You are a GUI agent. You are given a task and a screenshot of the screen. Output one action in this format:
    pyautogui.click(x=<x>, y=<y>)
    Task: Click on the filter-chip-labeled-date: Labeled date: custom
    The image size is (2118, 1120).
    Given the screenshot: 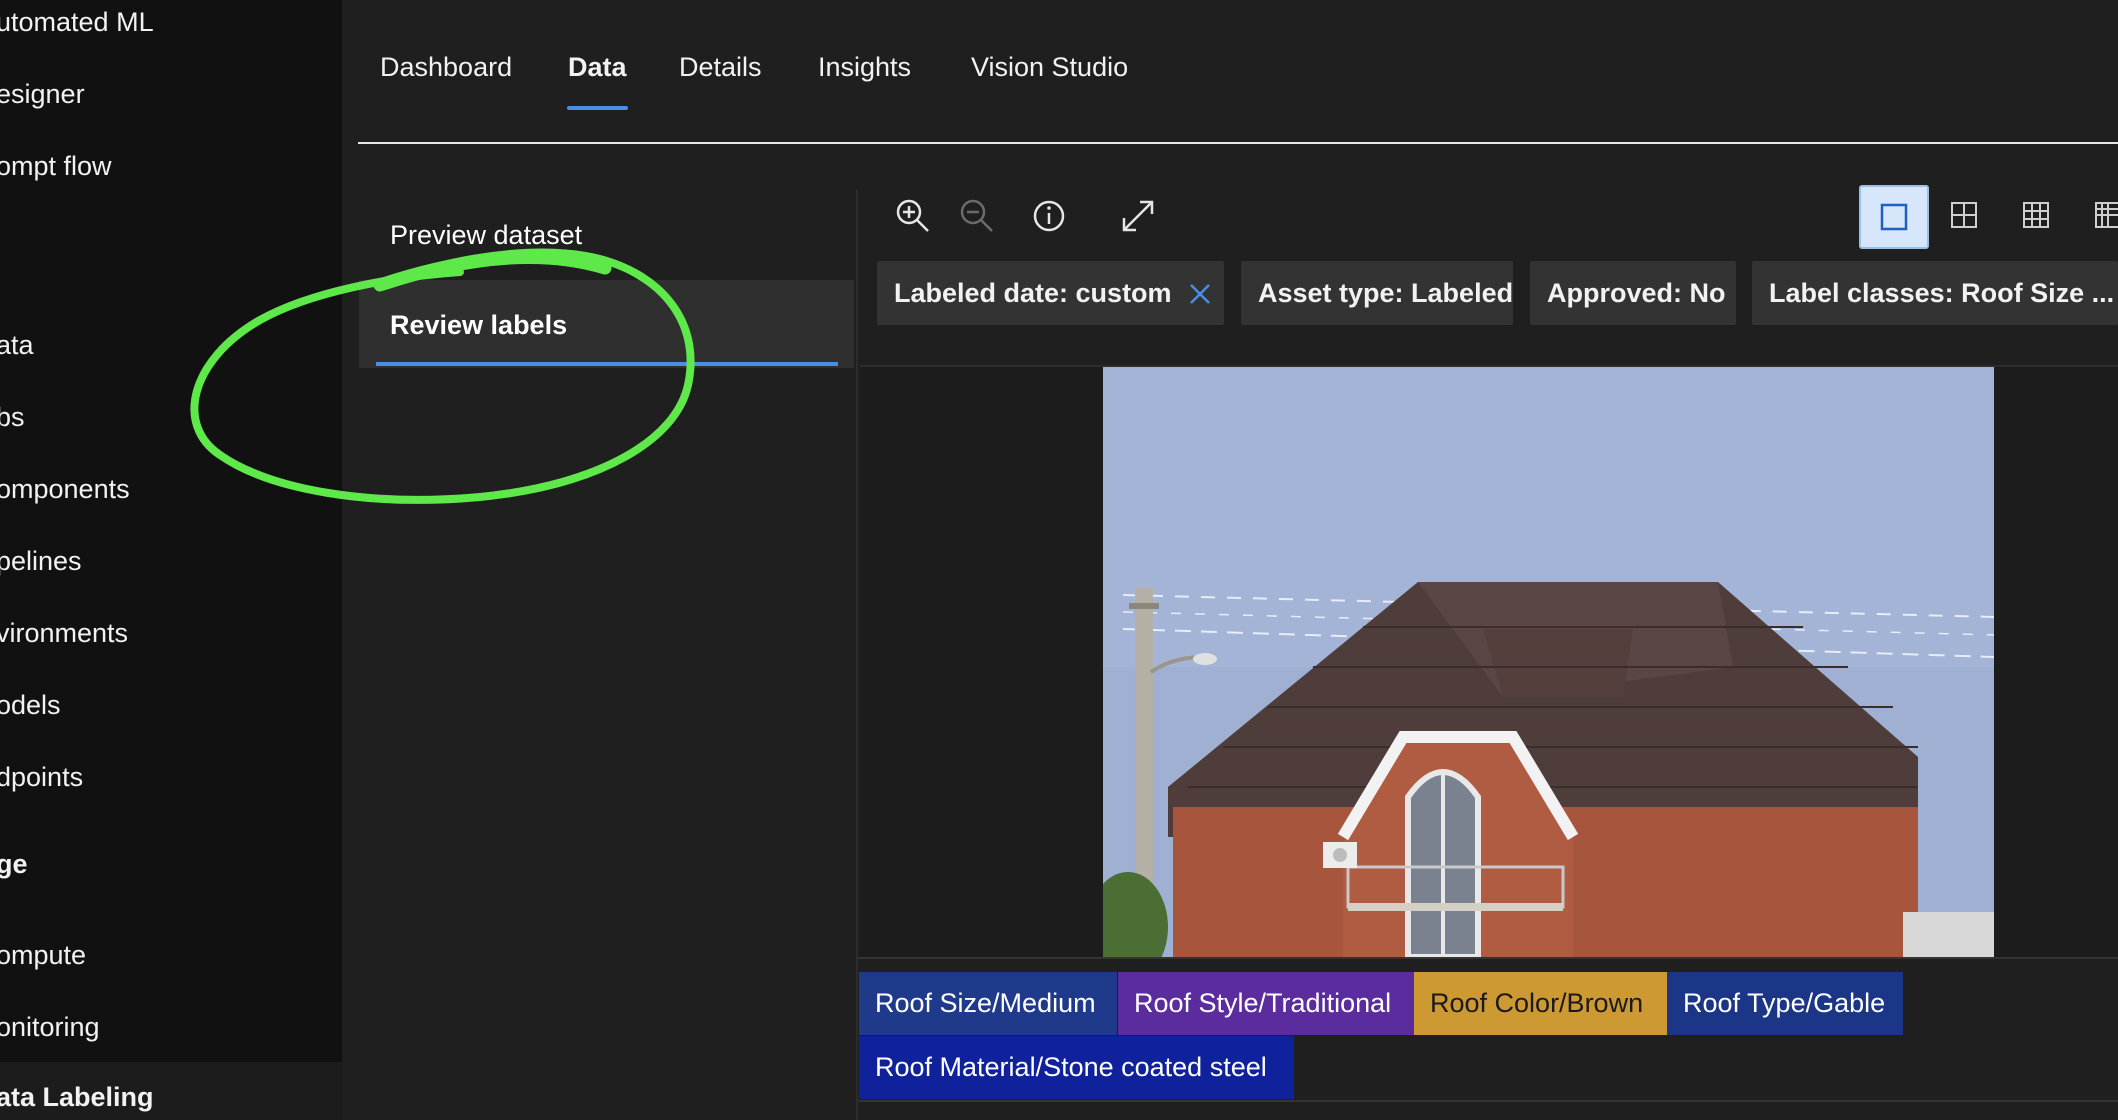 What is the action you would take?
    pyautogui.click(x=1050, y=293)
    